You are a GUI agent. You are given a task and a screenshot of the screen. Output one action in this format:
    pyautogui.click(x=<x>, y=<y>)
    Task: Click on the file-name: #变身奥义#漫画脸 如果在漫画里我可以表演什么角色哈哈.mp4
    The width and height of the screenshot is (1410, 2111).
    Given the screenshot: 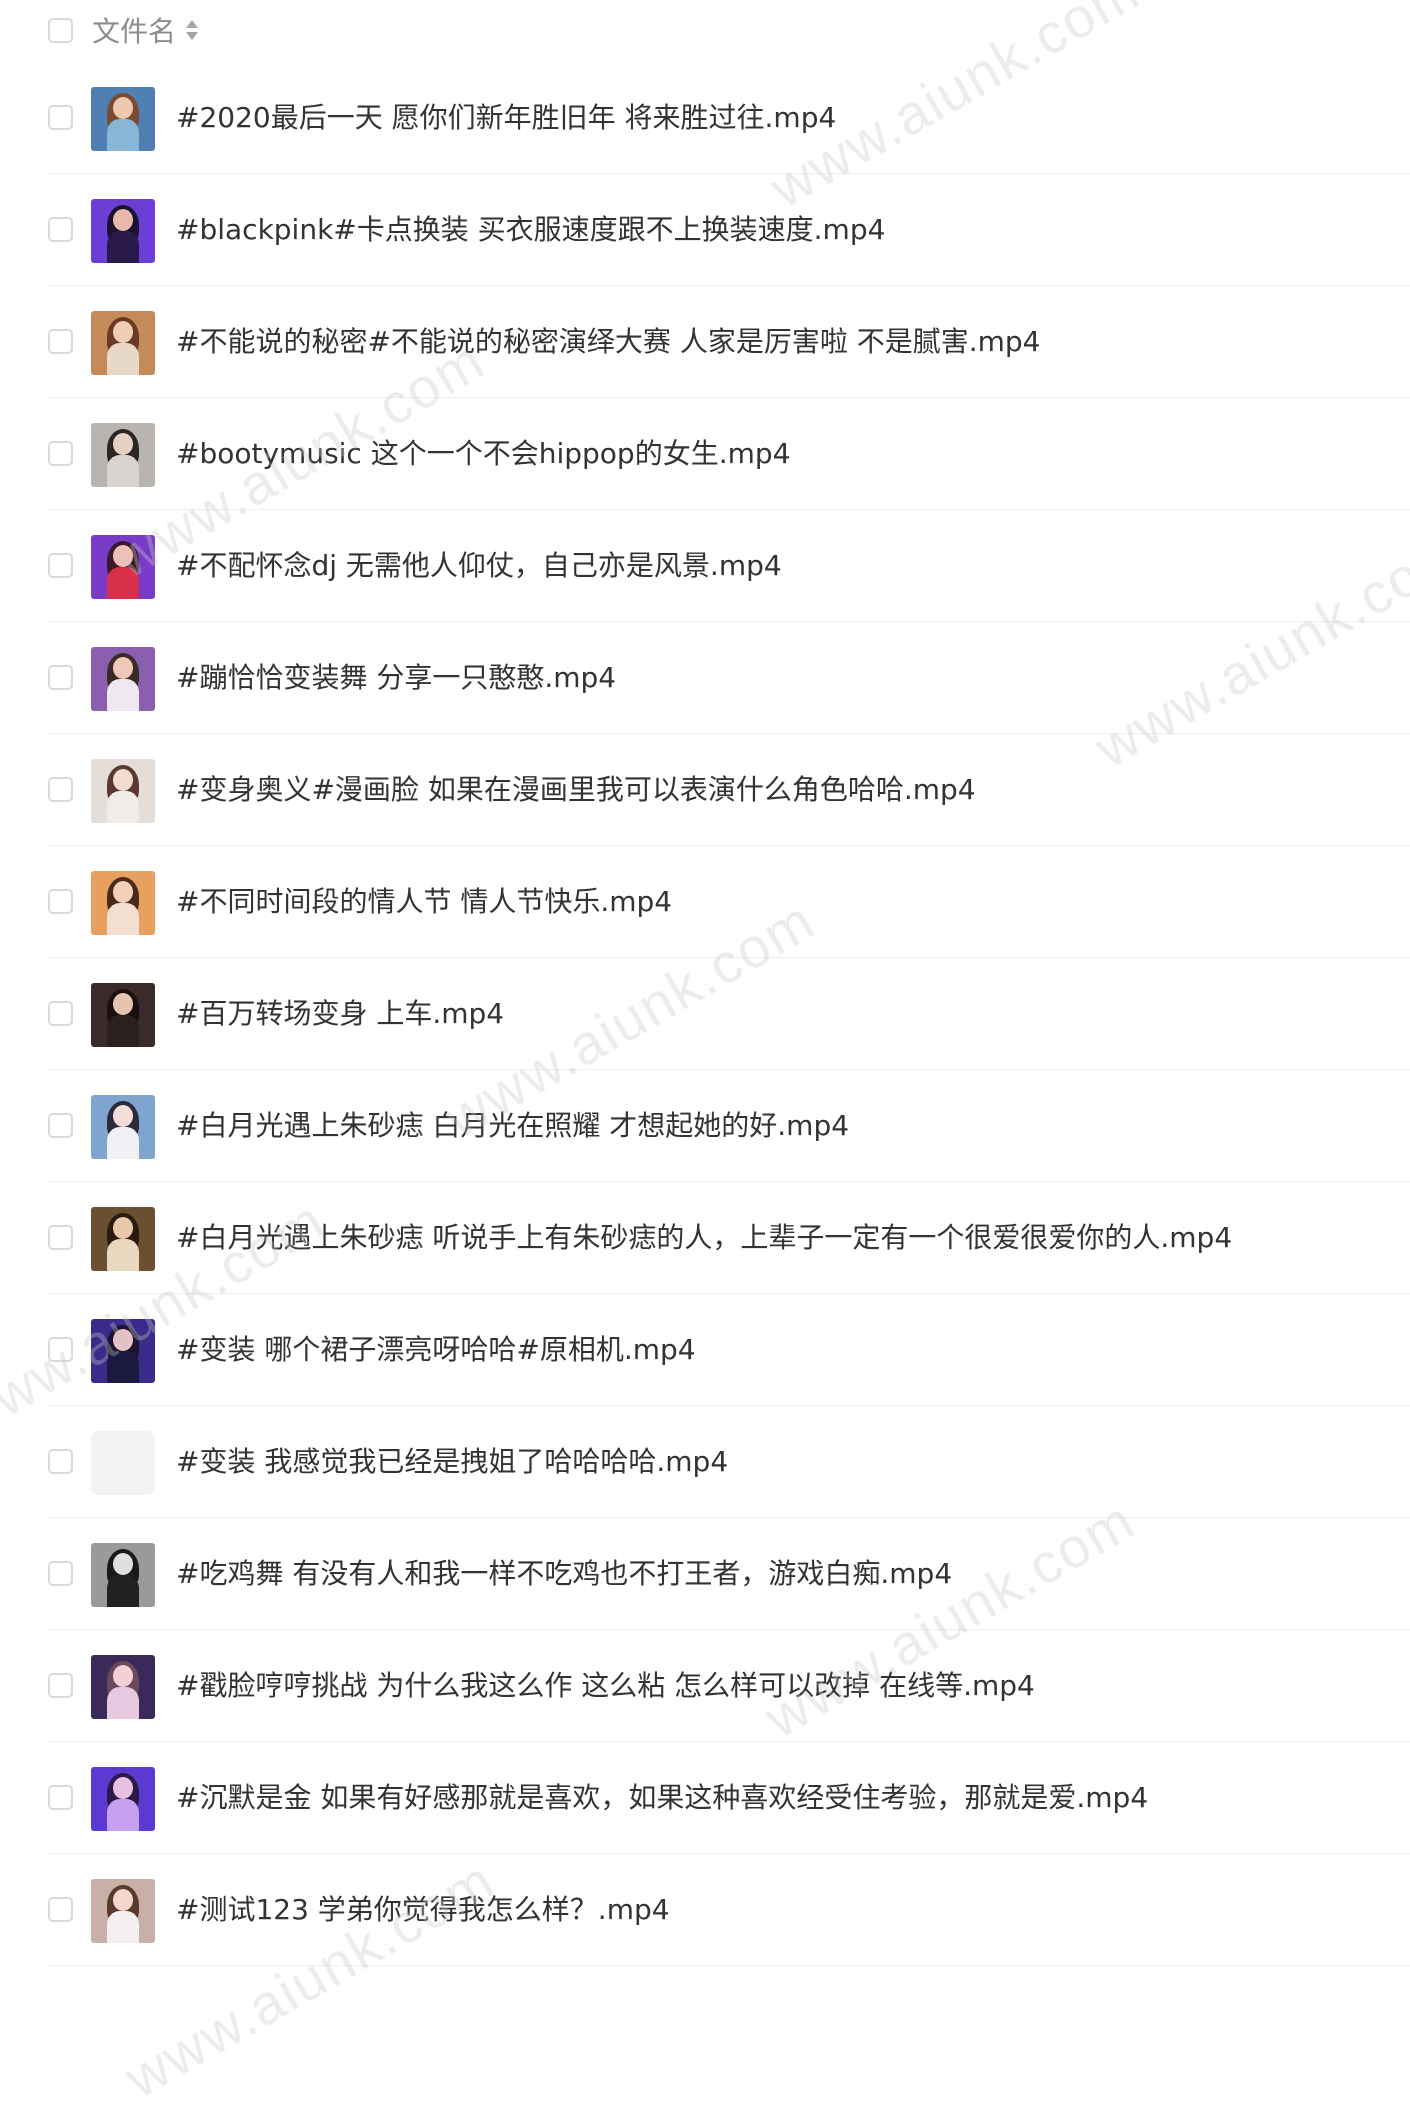 What is the action you would take?
    pyautogui.click(x=576, y=790)
    